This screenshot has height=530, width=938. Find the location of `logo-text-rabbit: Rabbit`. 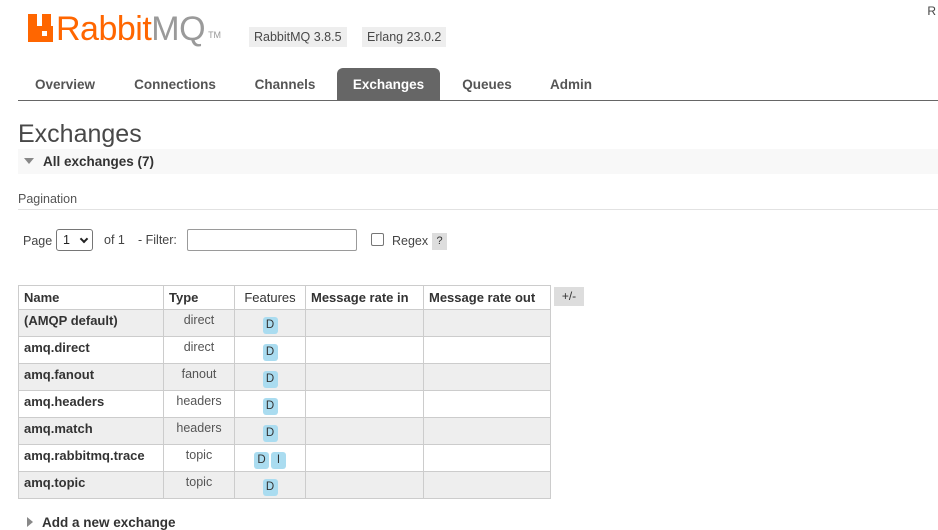

logo-text-rabbit: Rabbit is located at coordinates (104, 29).